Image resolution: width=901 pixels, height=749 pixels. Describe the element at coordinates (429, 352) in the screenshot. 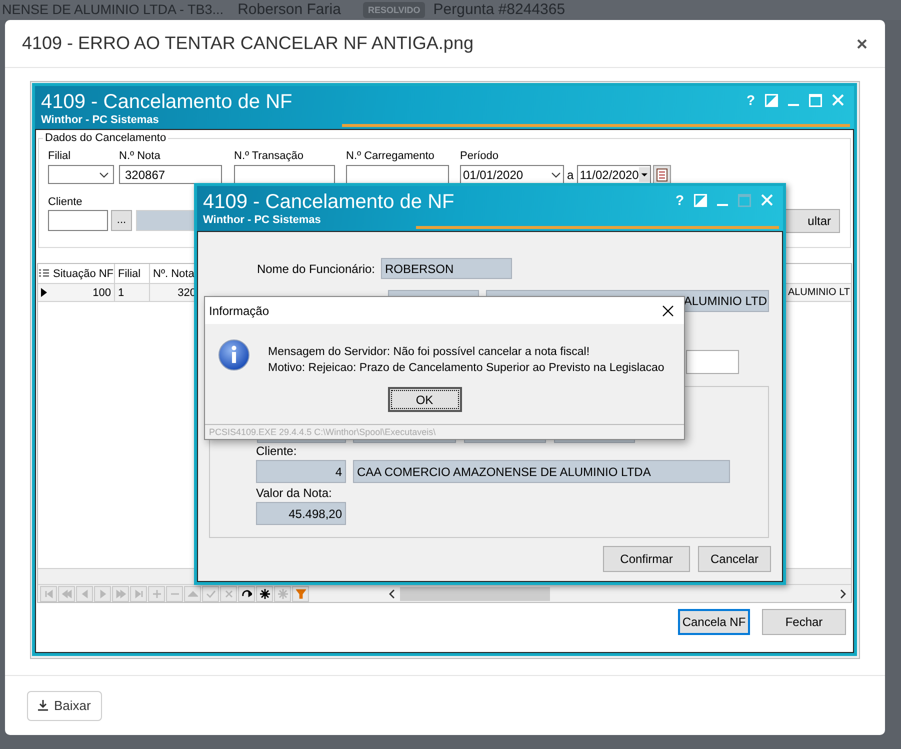

I see `message-text: Mensagem do Servidor: Não foi possível cancelar a nota fiscal!` at that location.